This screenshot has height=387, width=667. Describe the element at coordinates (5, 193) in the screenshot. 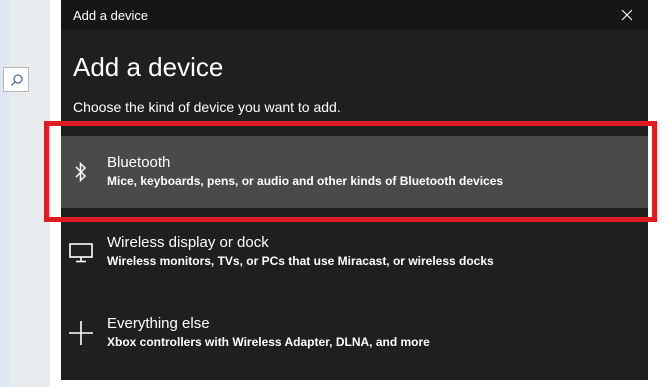

I see `background-strip` at that location.